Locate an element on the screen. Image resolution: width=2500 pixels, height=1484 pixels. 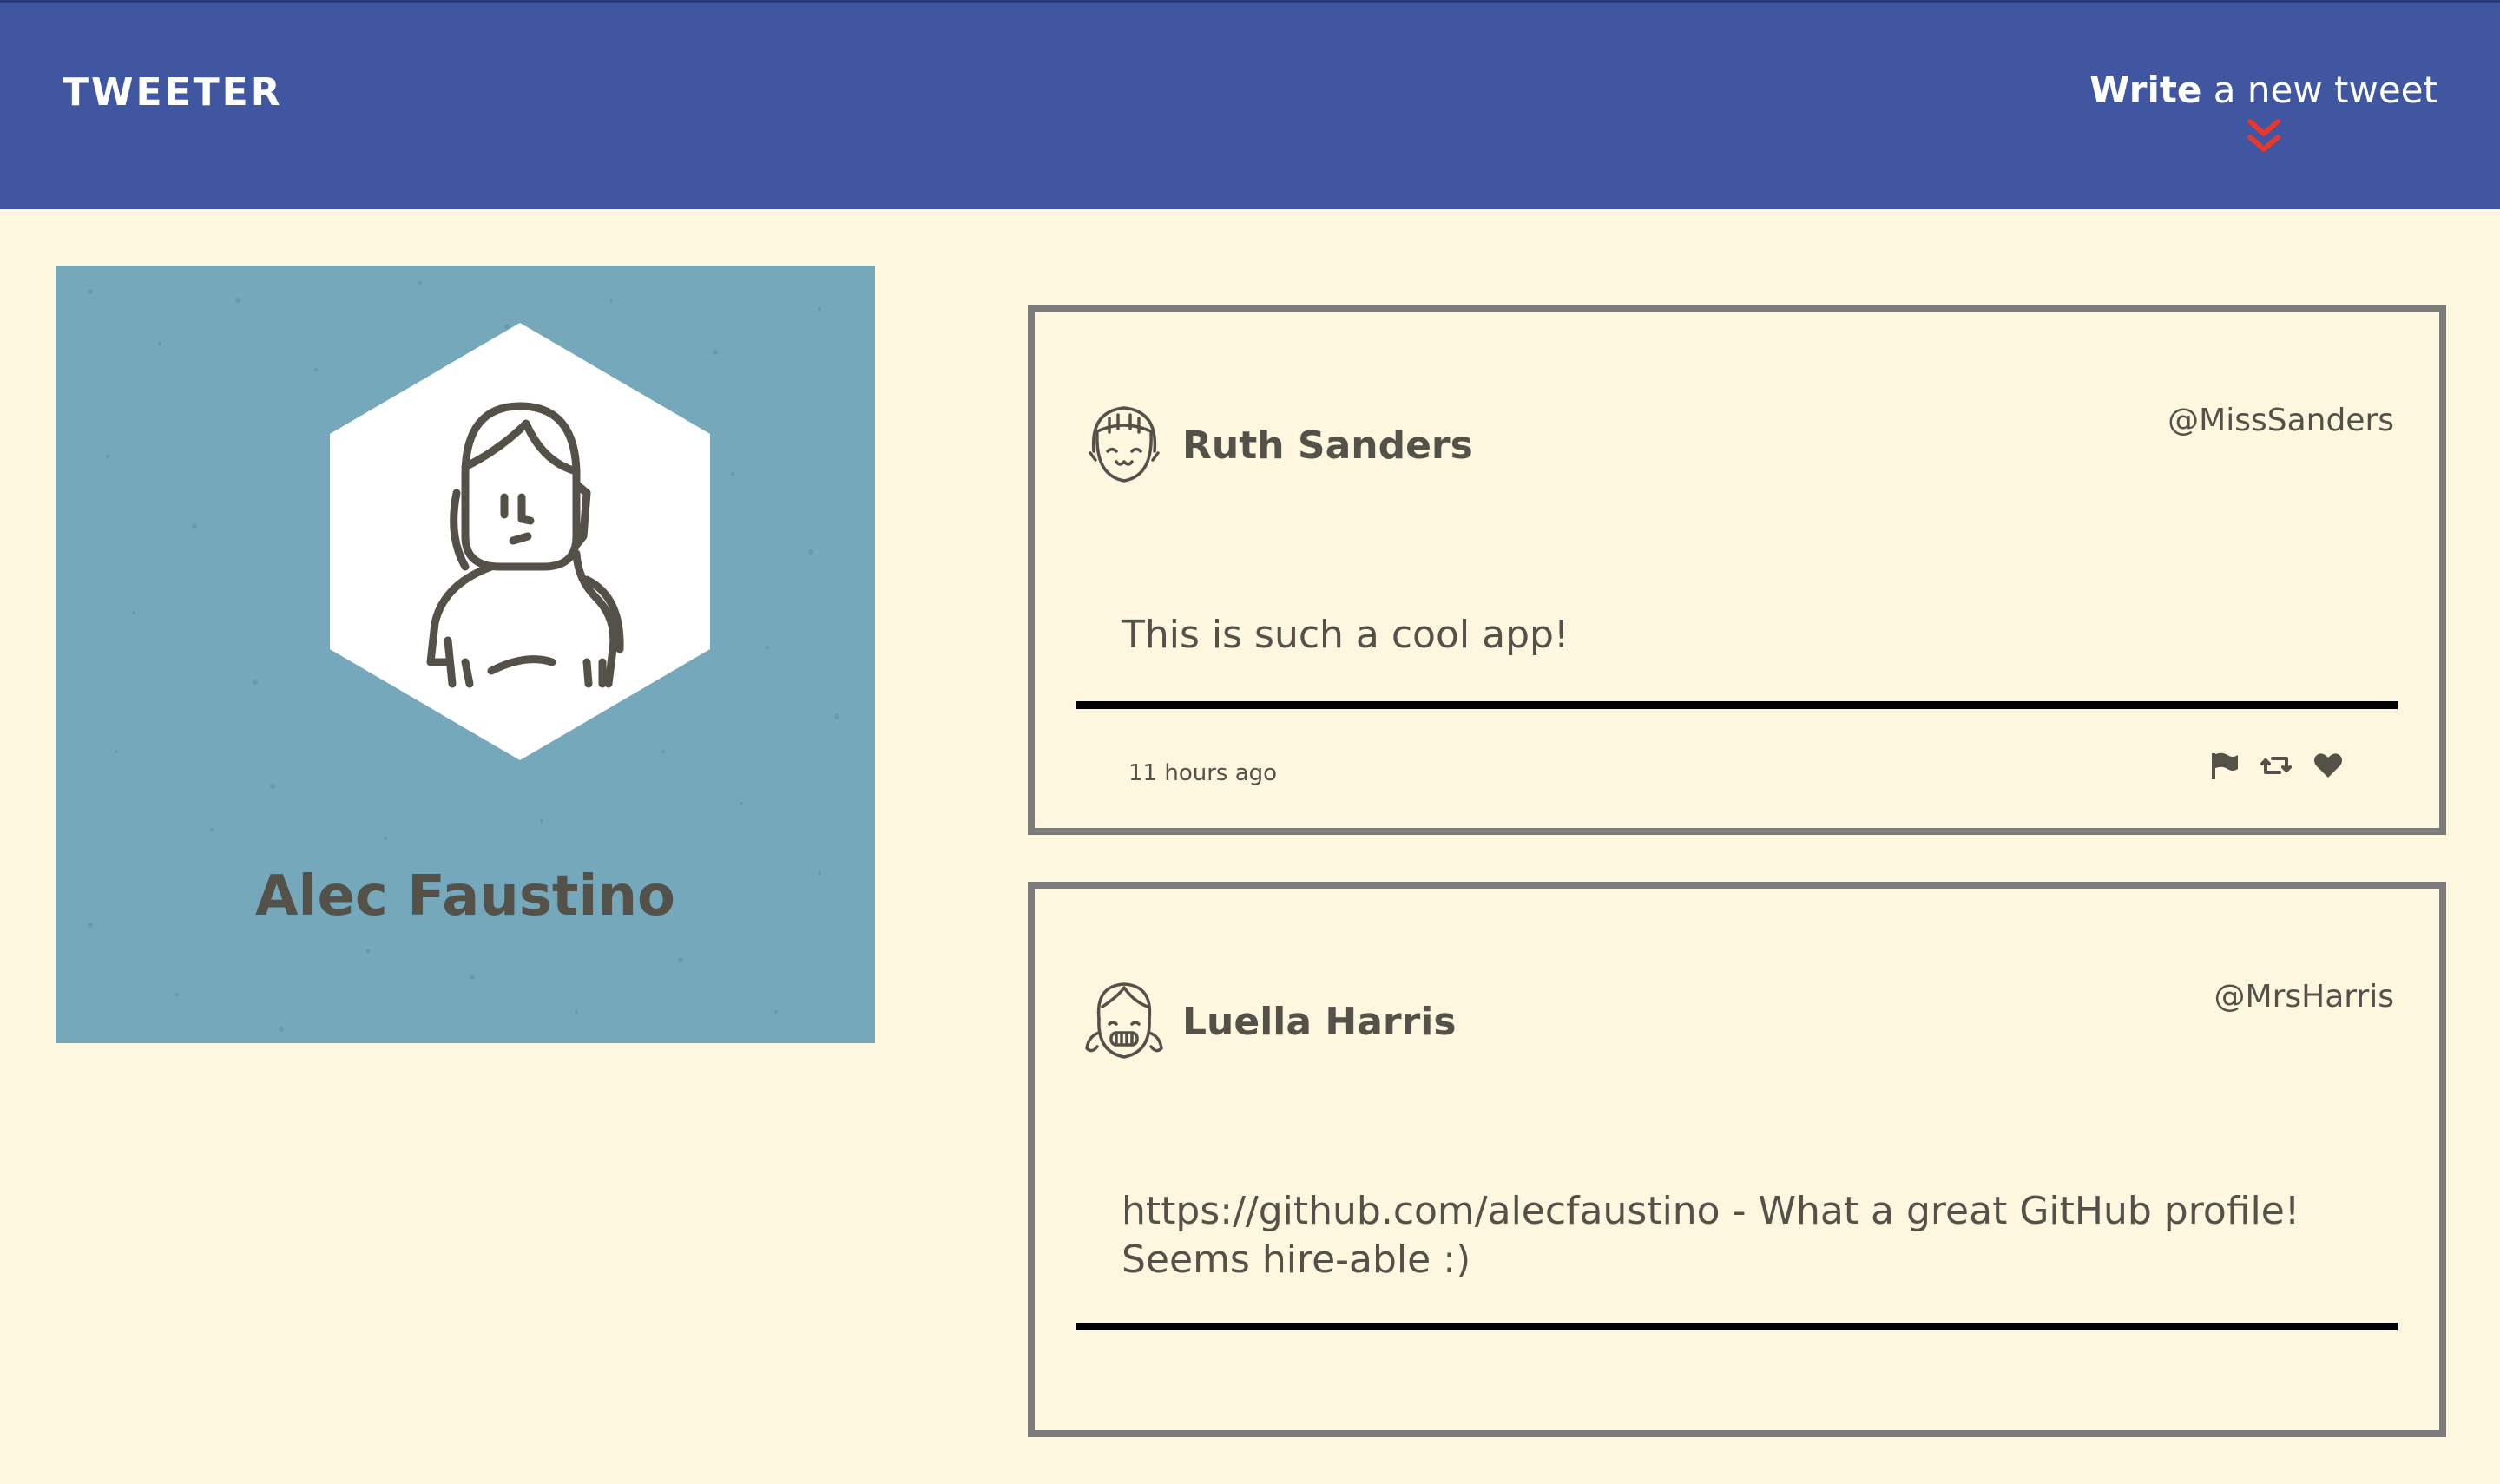
double-chevron-down-icon is located at coordinates (2264, 137).